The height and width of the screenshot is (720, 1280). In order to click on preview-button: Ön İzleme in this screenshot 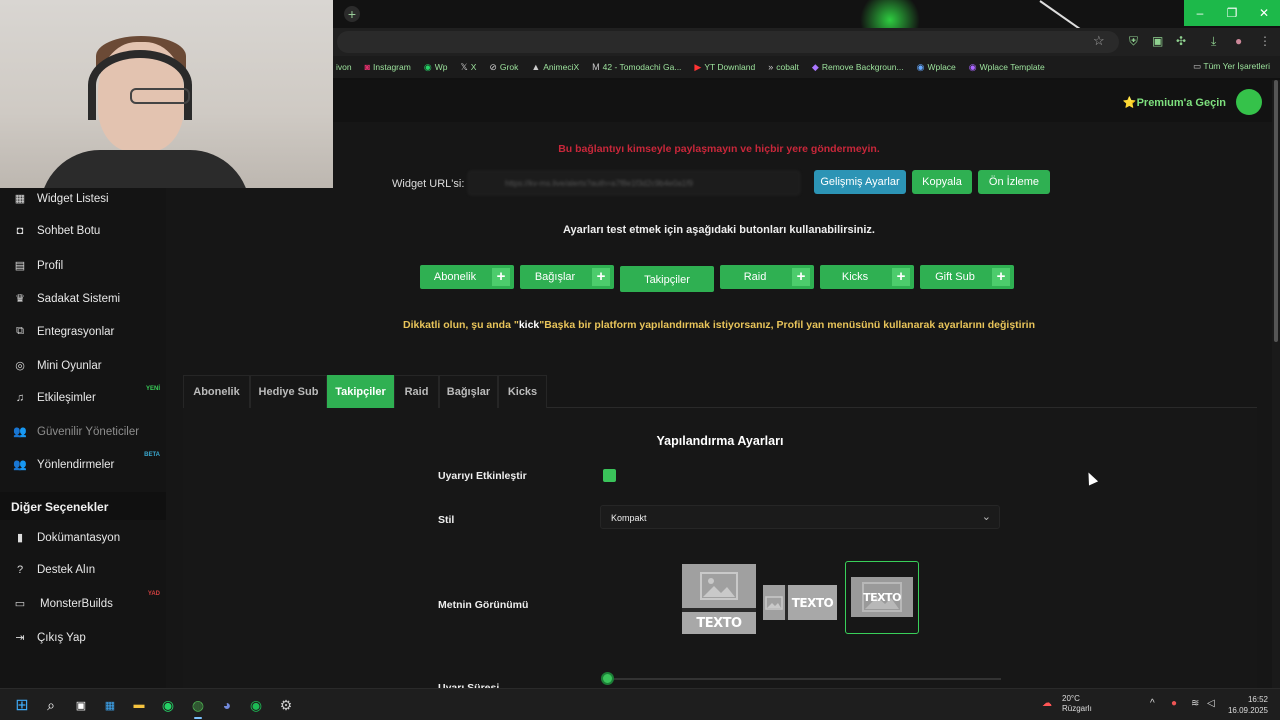, I will do `click(1014, 182)`.